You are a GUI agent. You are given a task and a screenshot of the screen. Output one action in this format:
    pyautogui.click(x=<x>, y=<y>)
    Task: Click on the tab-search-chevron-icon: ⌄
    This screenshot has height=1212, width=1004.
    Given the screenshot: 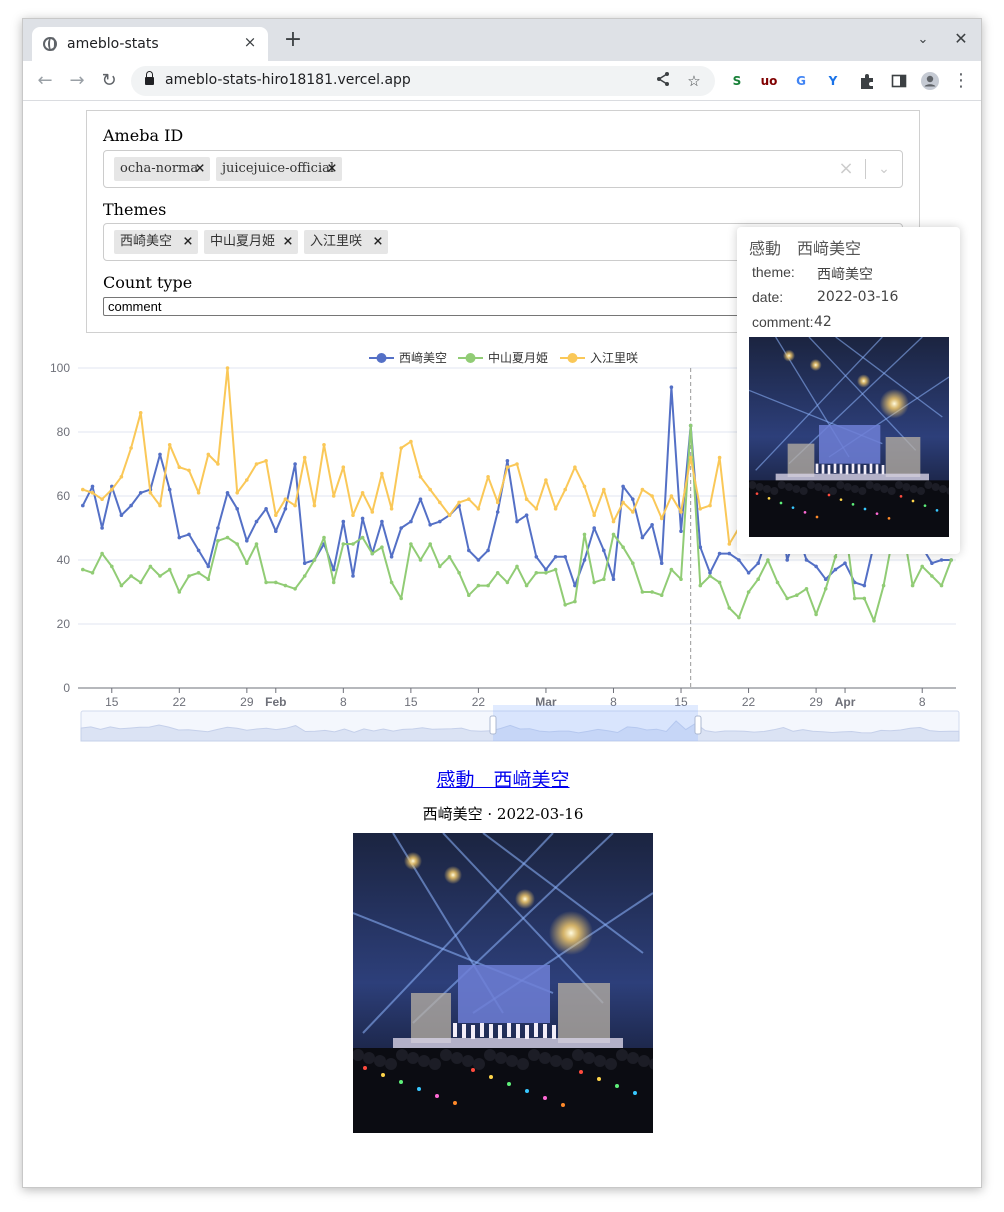 What is the action you would take?
    pyautogui.click(x=923, y=40)
    